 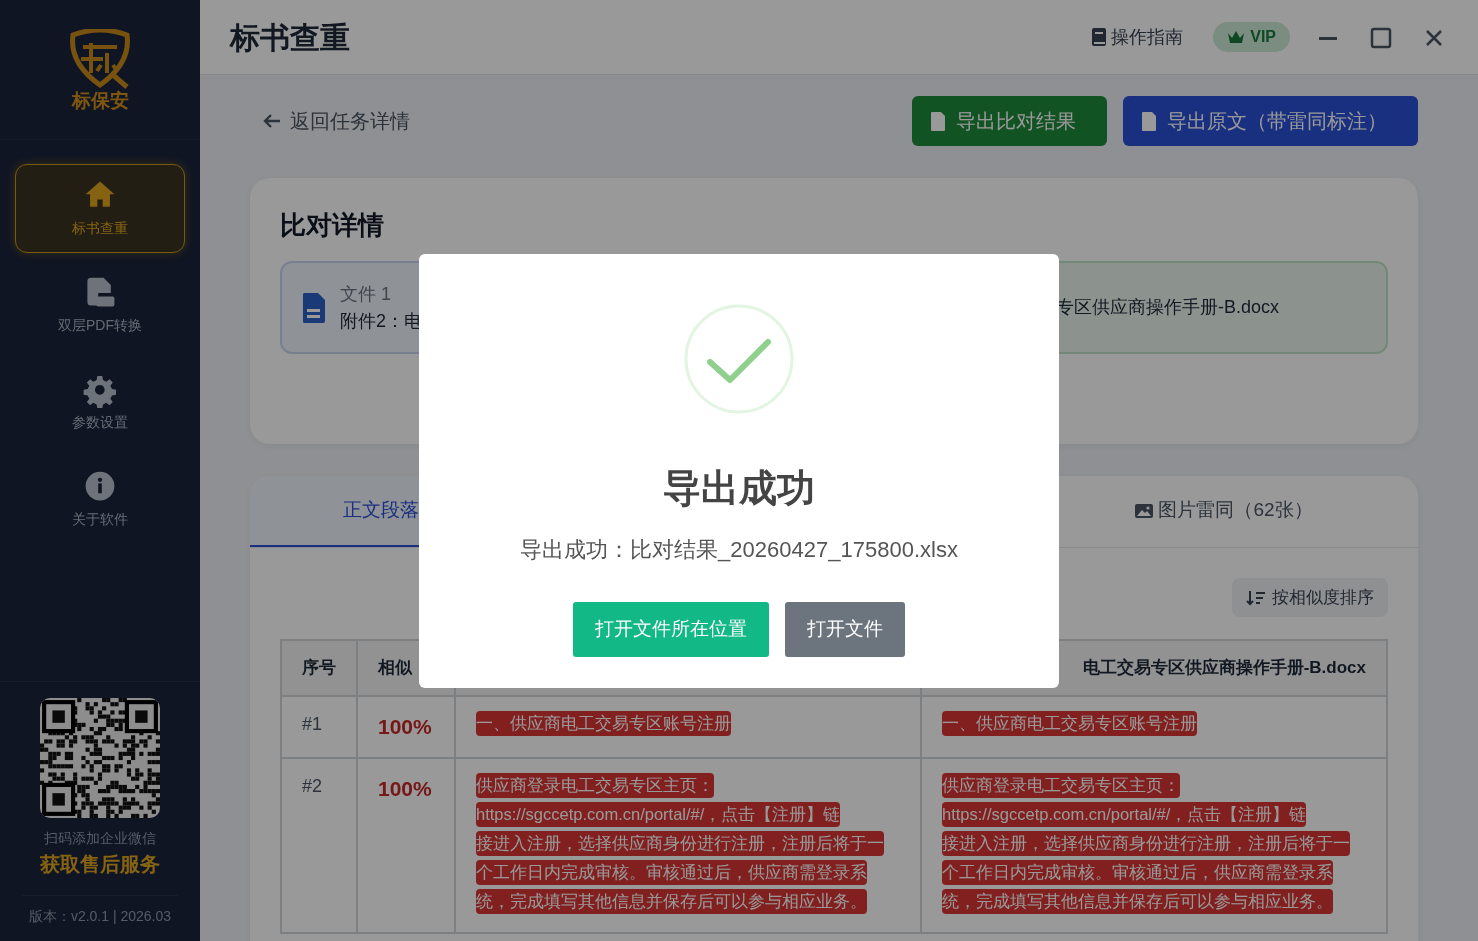 I want to click on open-folder-button: 打开文件所在位置, so click(x=671, y=629).